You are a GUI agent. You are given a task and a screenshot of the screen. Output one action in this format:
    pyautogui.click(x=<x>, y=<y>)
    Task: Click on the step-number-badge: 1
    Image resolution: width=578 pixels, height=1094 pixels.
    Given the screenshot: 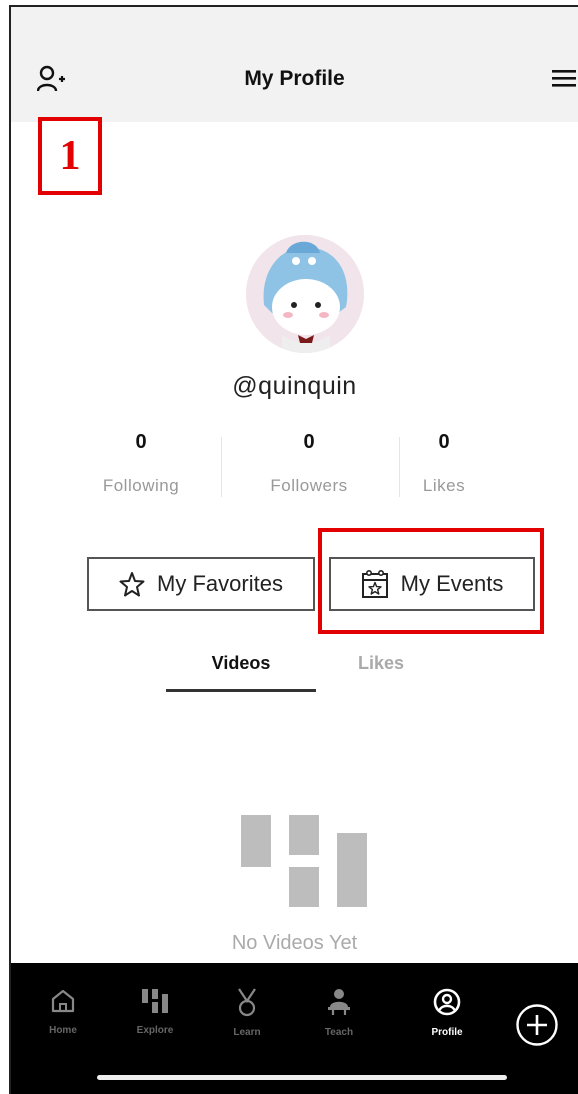 What is the action you would take?
    pyautogui.click(x=70, y=156)
    